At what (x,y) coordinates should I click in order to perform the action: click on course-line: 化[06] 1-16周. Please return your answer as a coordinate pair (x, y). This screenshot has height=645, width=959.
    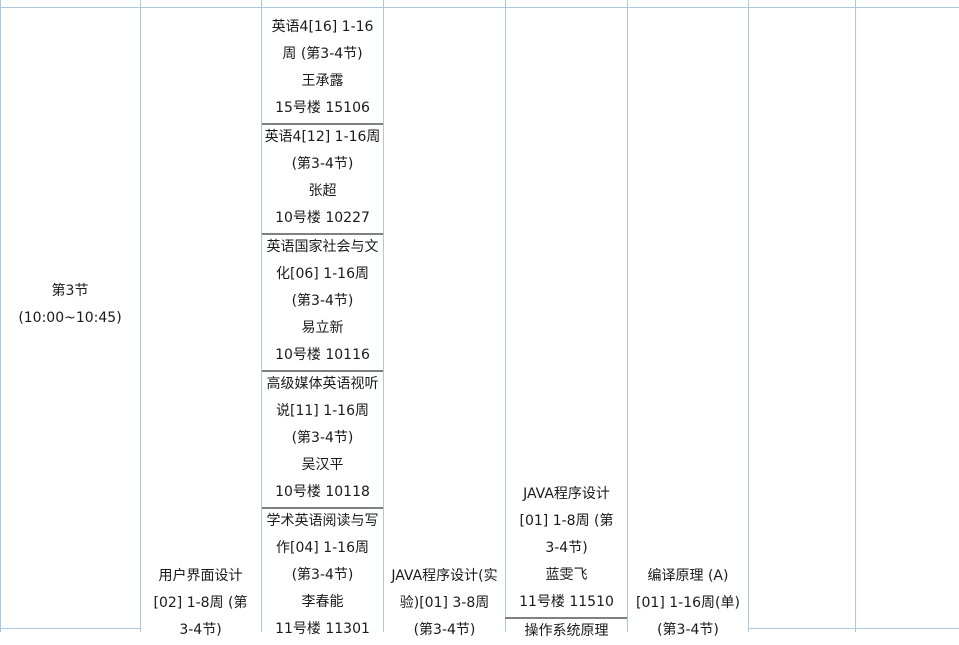
    Looking at the image, I should click on (322, 274).